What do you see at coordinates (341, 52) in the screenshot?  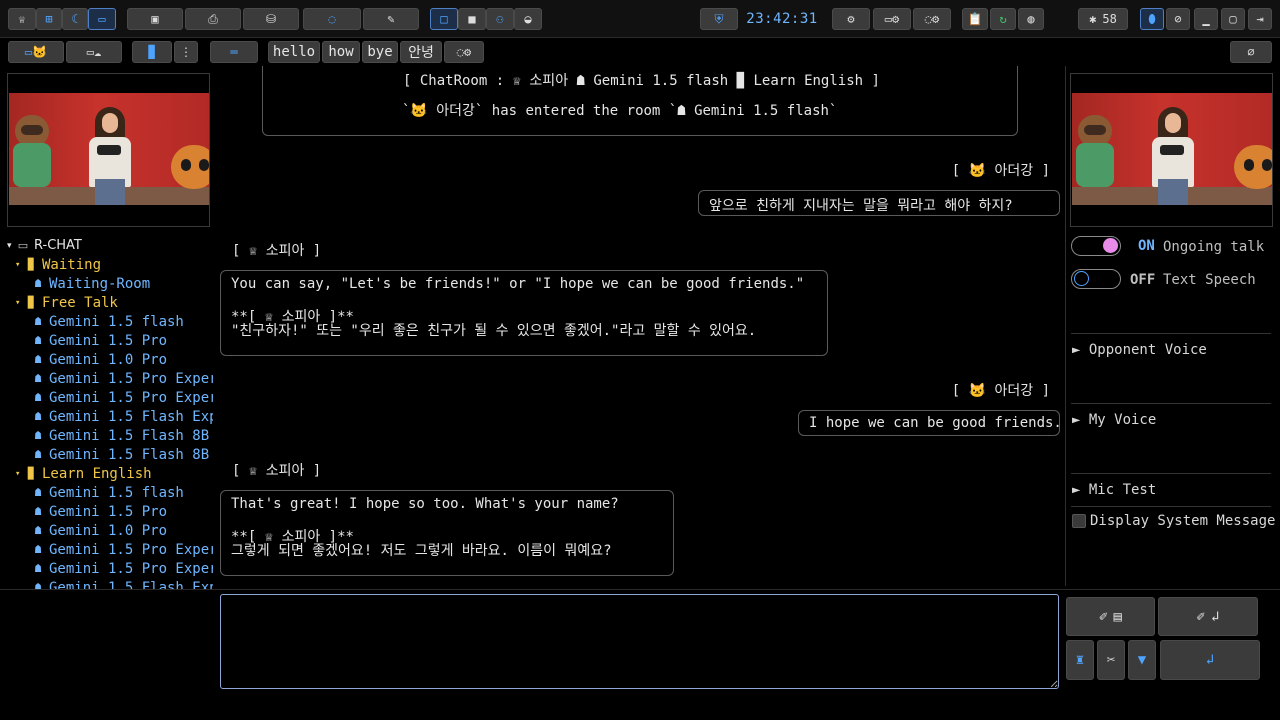 I see `quick-phrase-how: how` at bounding box center [341, 52].